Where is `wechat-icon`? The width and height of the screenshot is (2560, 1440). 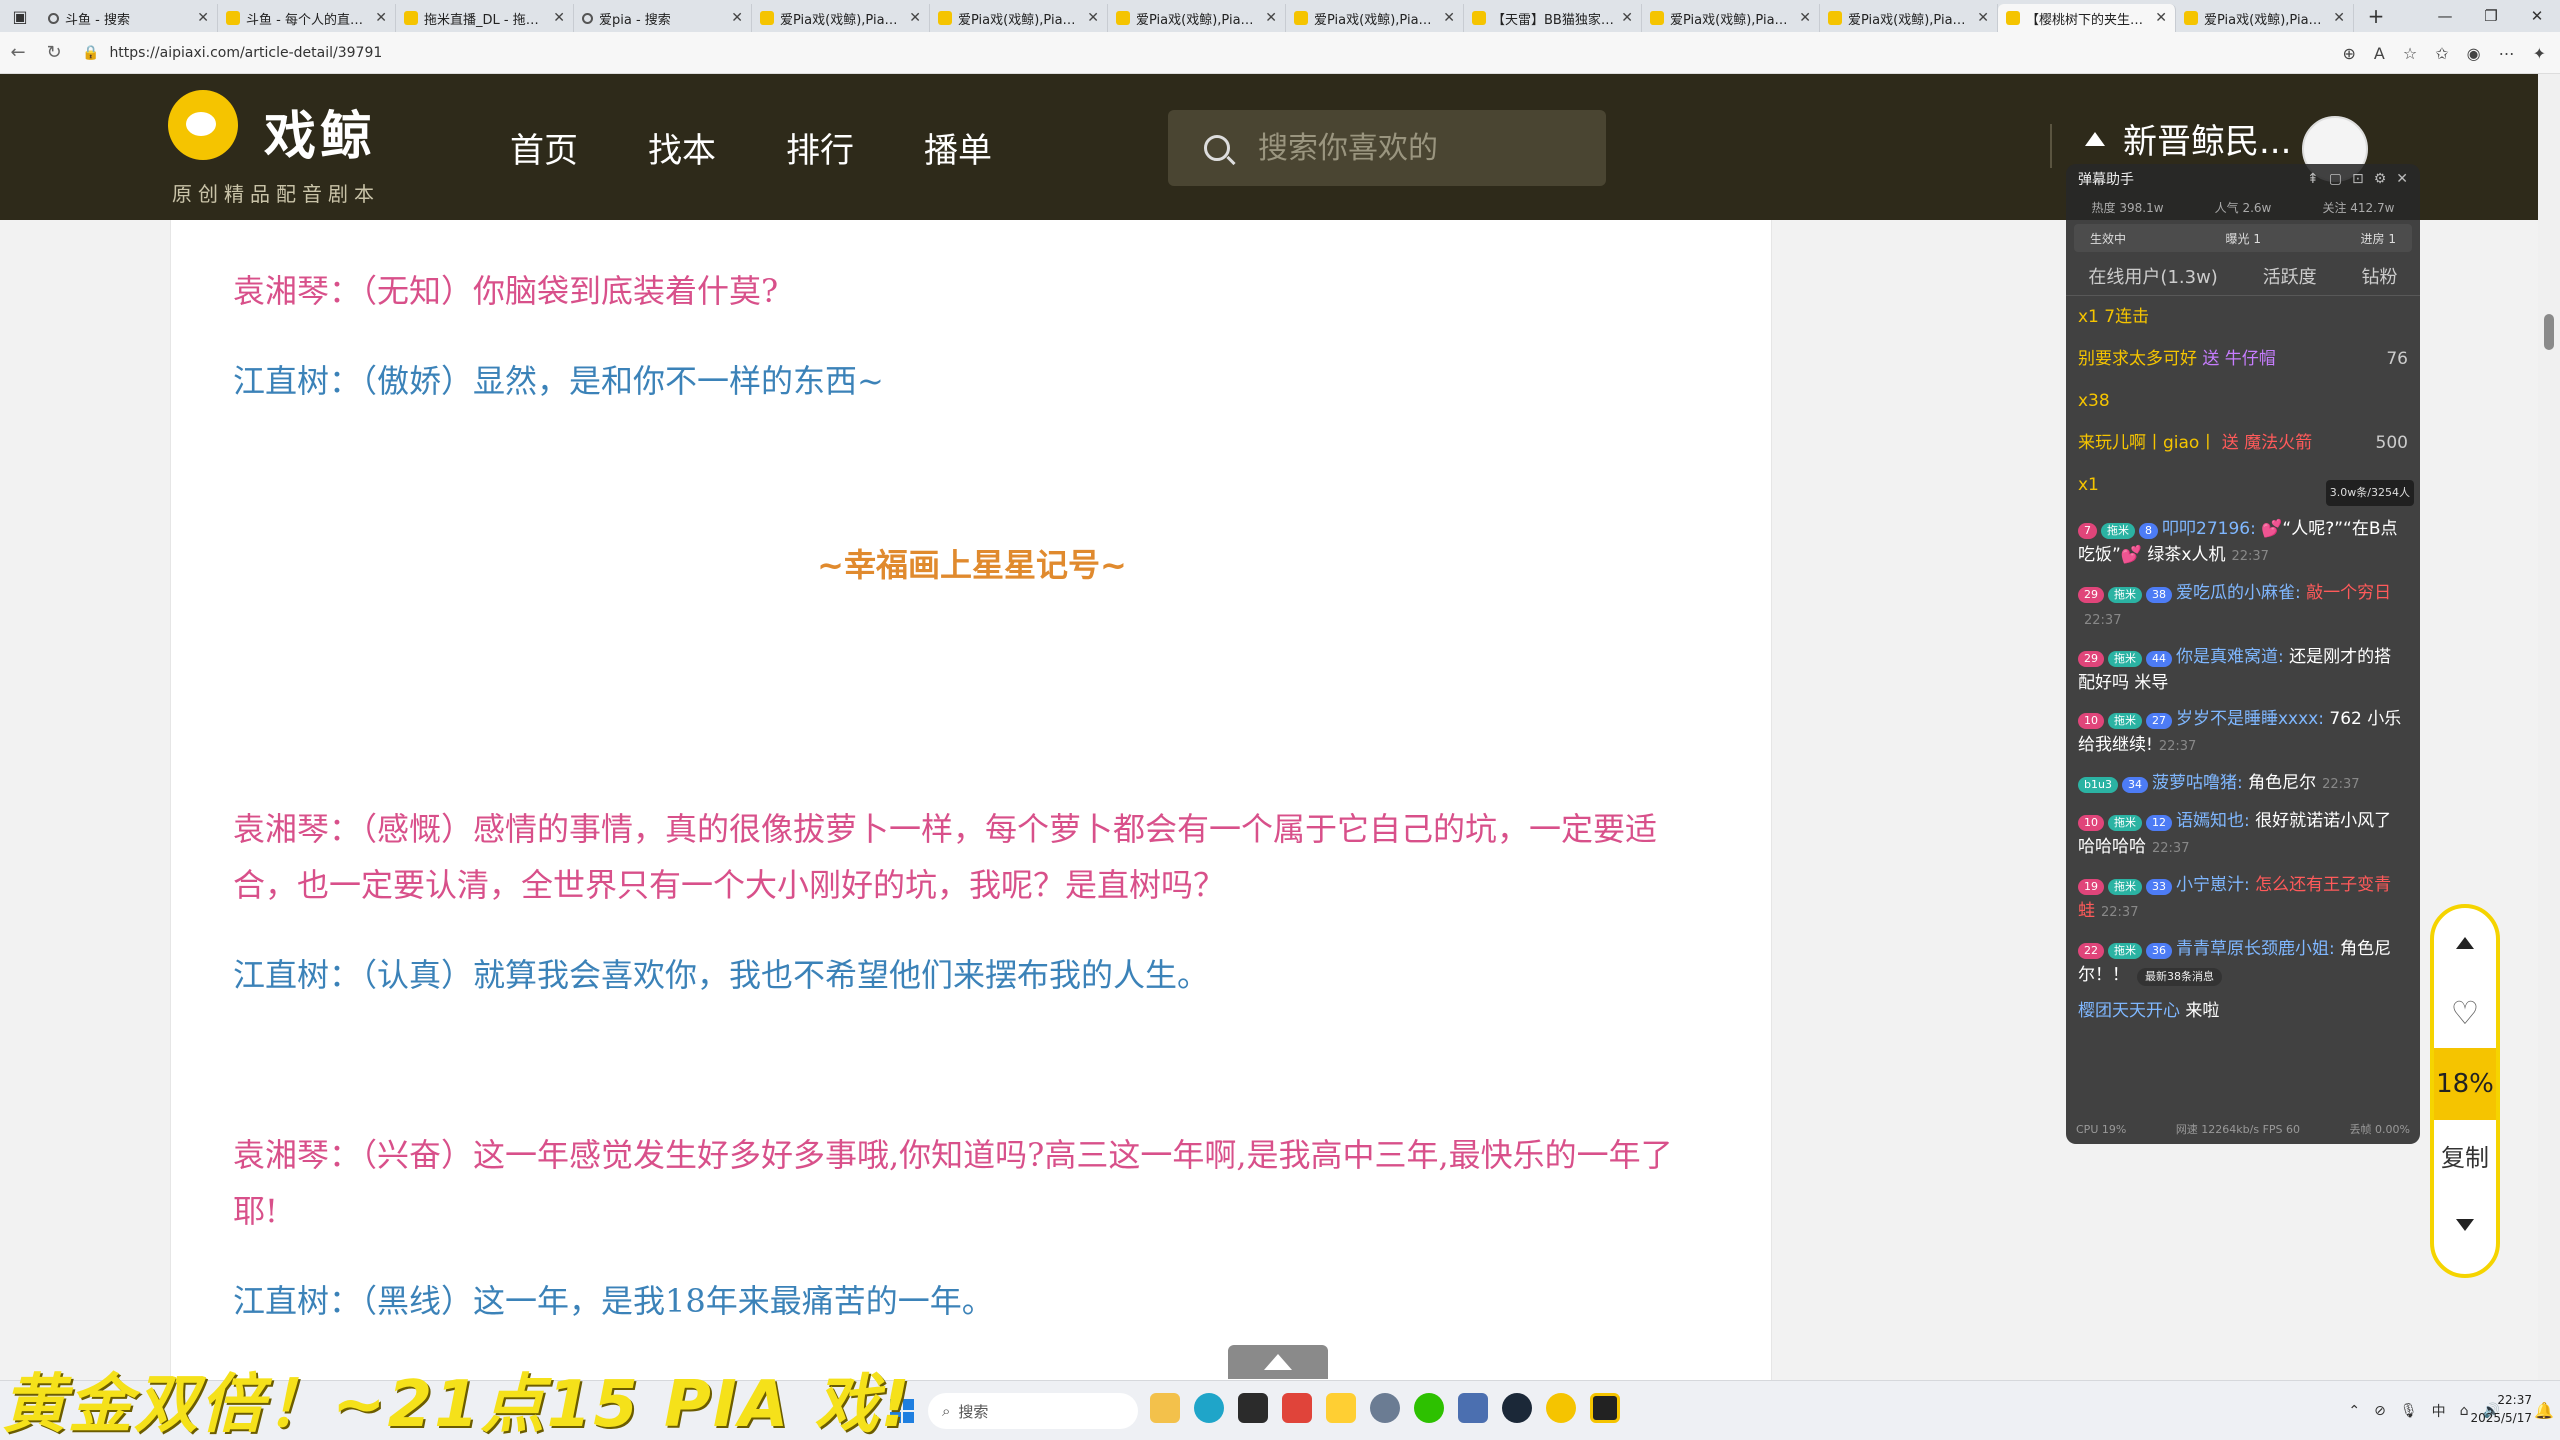 wechat-icon is located at coordinates (1429, 1408).